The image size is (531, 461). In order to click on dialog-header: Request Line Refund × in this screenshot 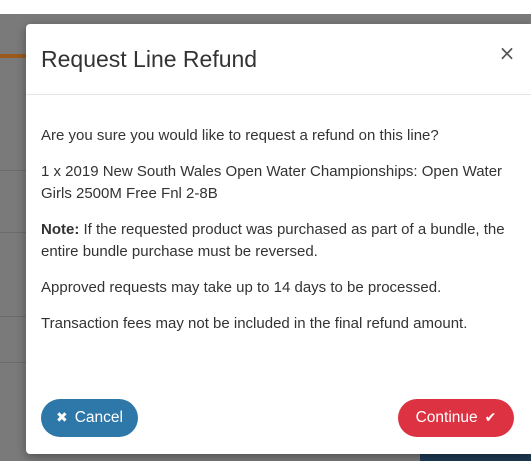, I will do `click(278, 59)`.